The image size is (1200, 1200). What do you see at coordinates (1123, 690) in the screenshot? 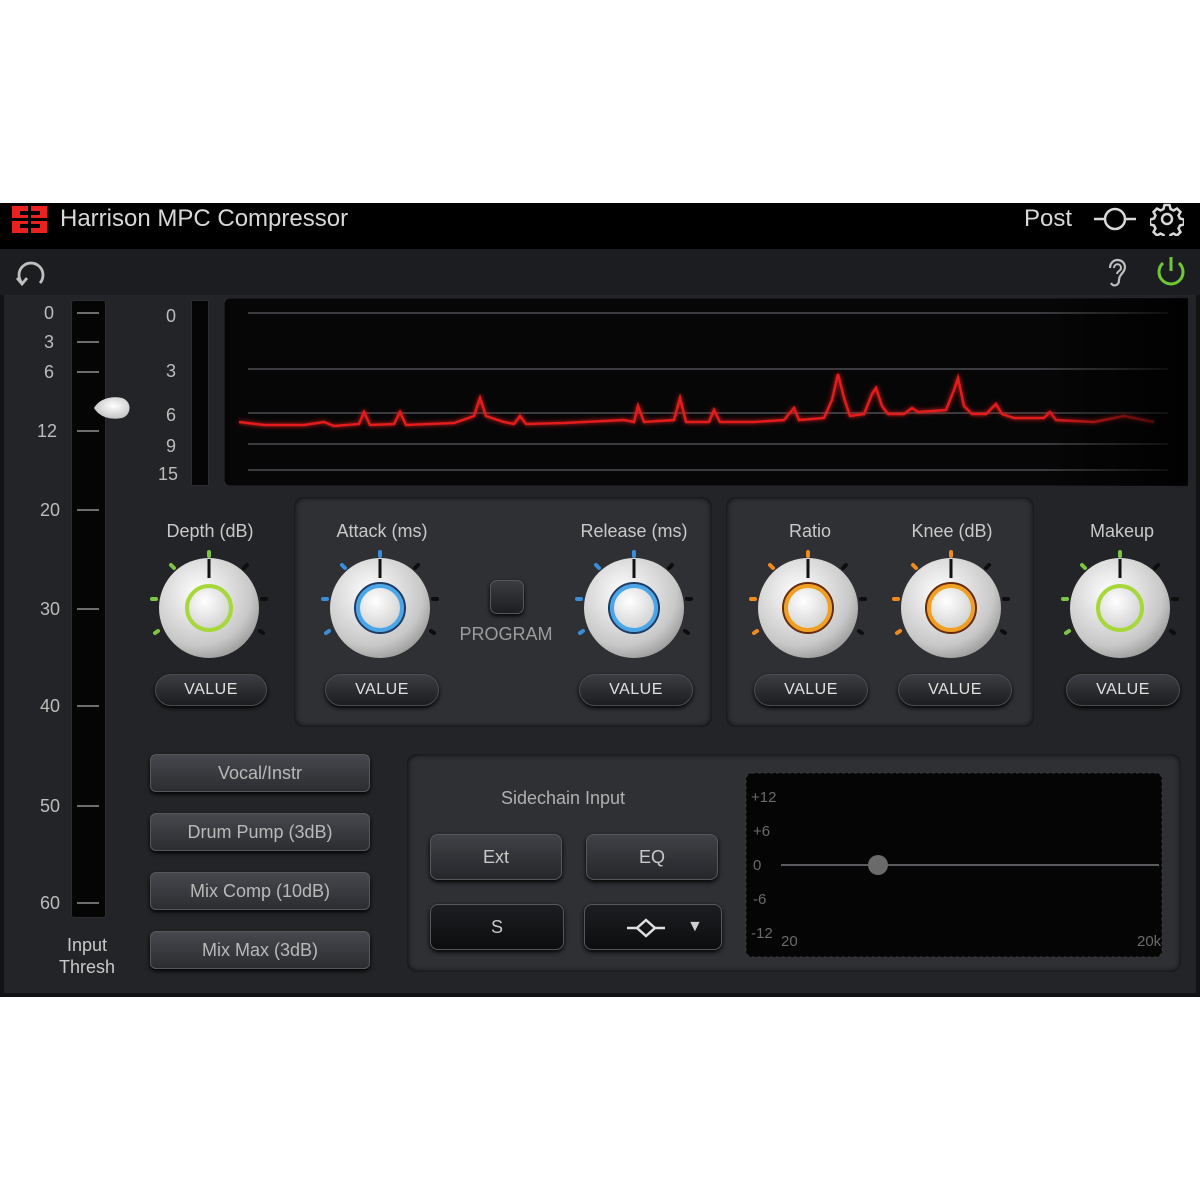
I see `makeup-value-button: VALUE` at bounding box center [1123, 690].